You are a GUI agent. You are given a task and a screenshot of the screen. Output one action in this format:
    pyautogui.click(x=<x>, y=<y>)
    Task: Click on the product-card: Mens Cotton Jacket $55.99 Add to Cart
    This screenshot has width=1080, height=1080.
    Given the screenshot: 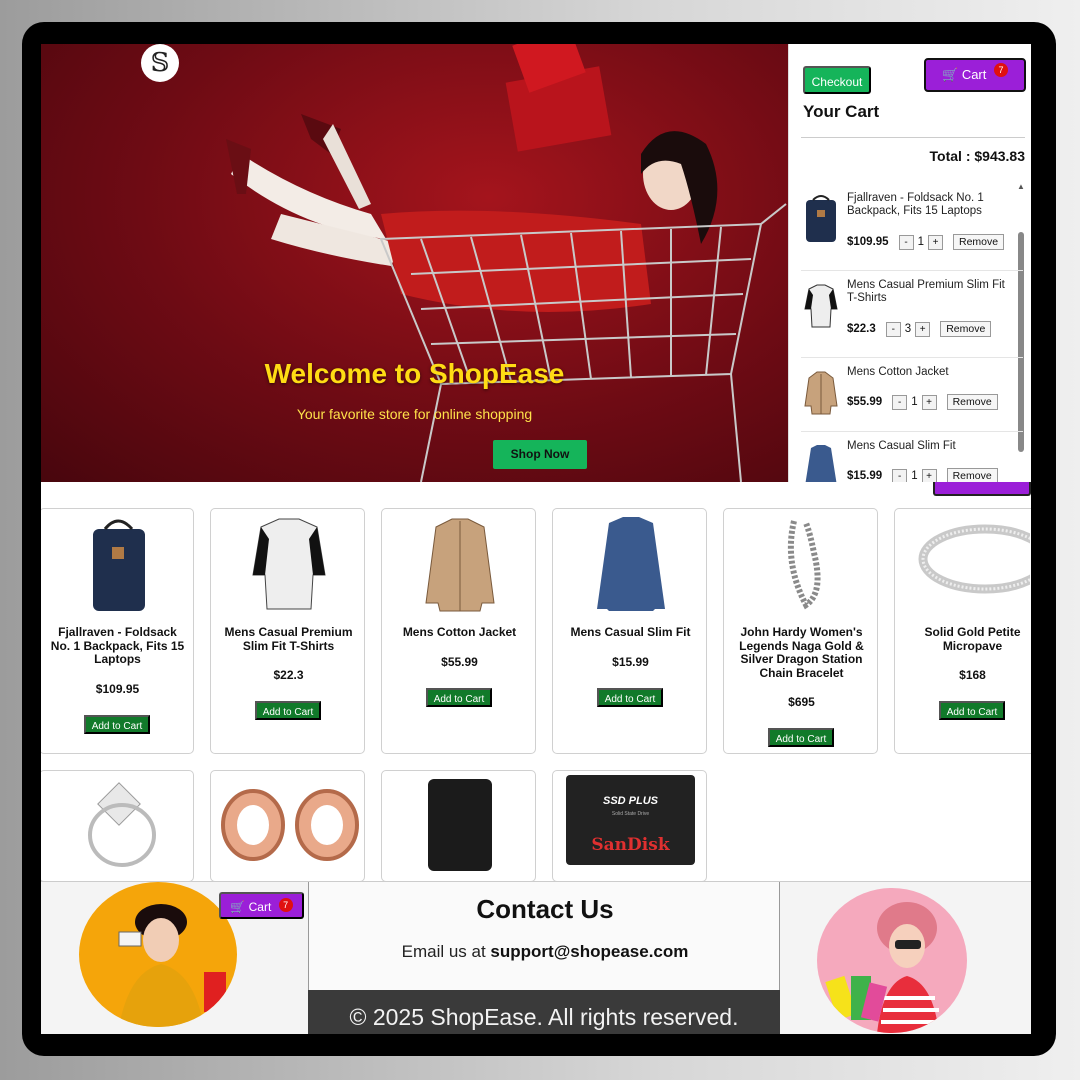 What is the action you would take?
    pyautogui.click(x=458, y=631)
    